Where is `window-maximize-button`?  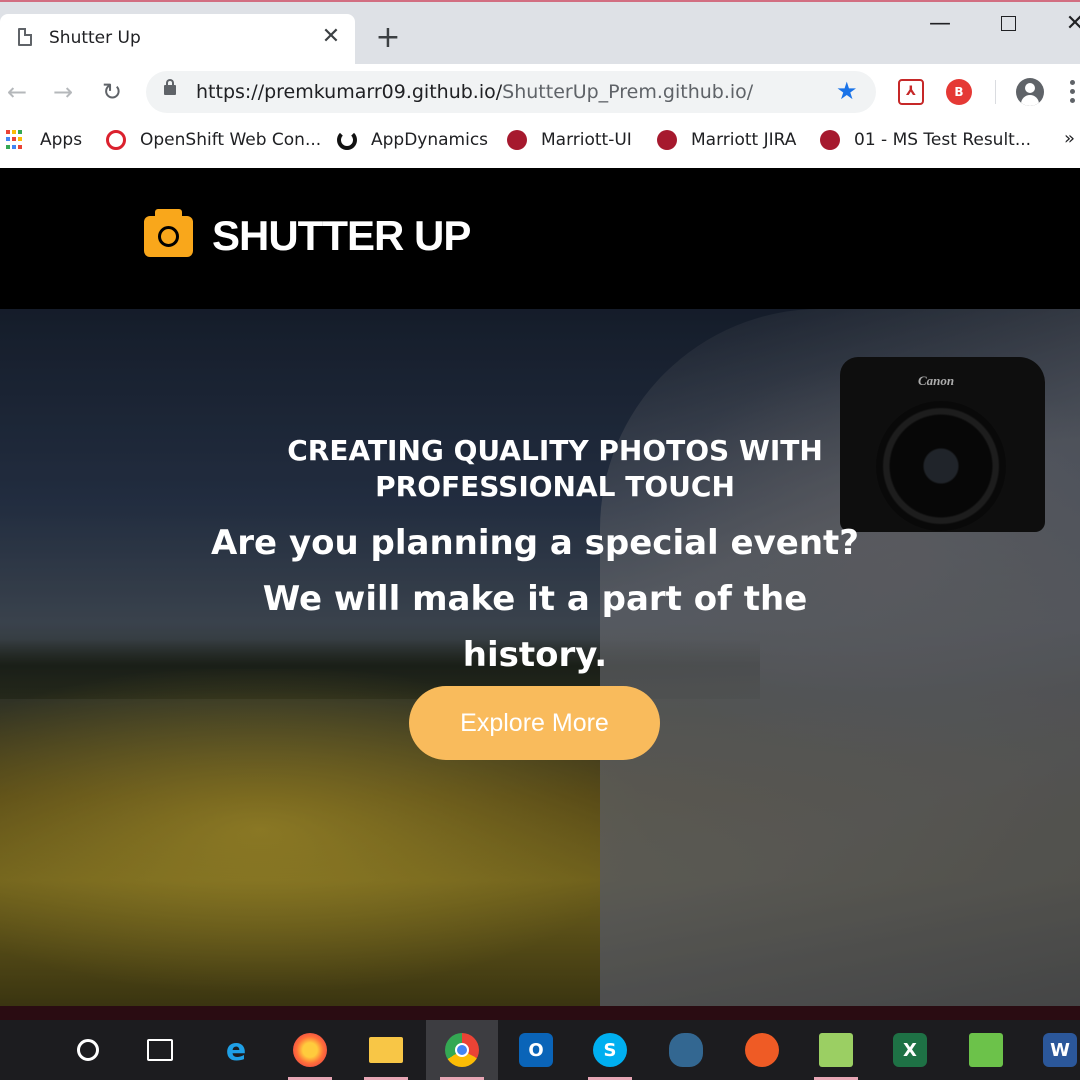
window-maximize-button is located at coordinates (1008, 24).